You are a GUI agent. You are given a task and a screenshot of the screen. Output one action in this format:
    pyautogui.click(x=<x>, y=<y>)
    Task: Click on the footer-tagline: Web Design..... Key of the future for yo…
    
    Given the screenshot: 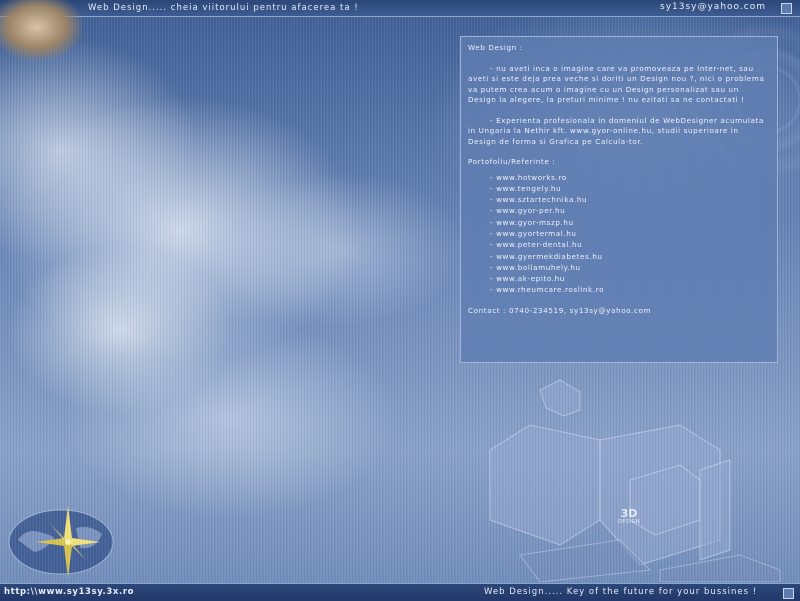 What is the action you would take?
    pyautogui.click(x=621, y=592)
    